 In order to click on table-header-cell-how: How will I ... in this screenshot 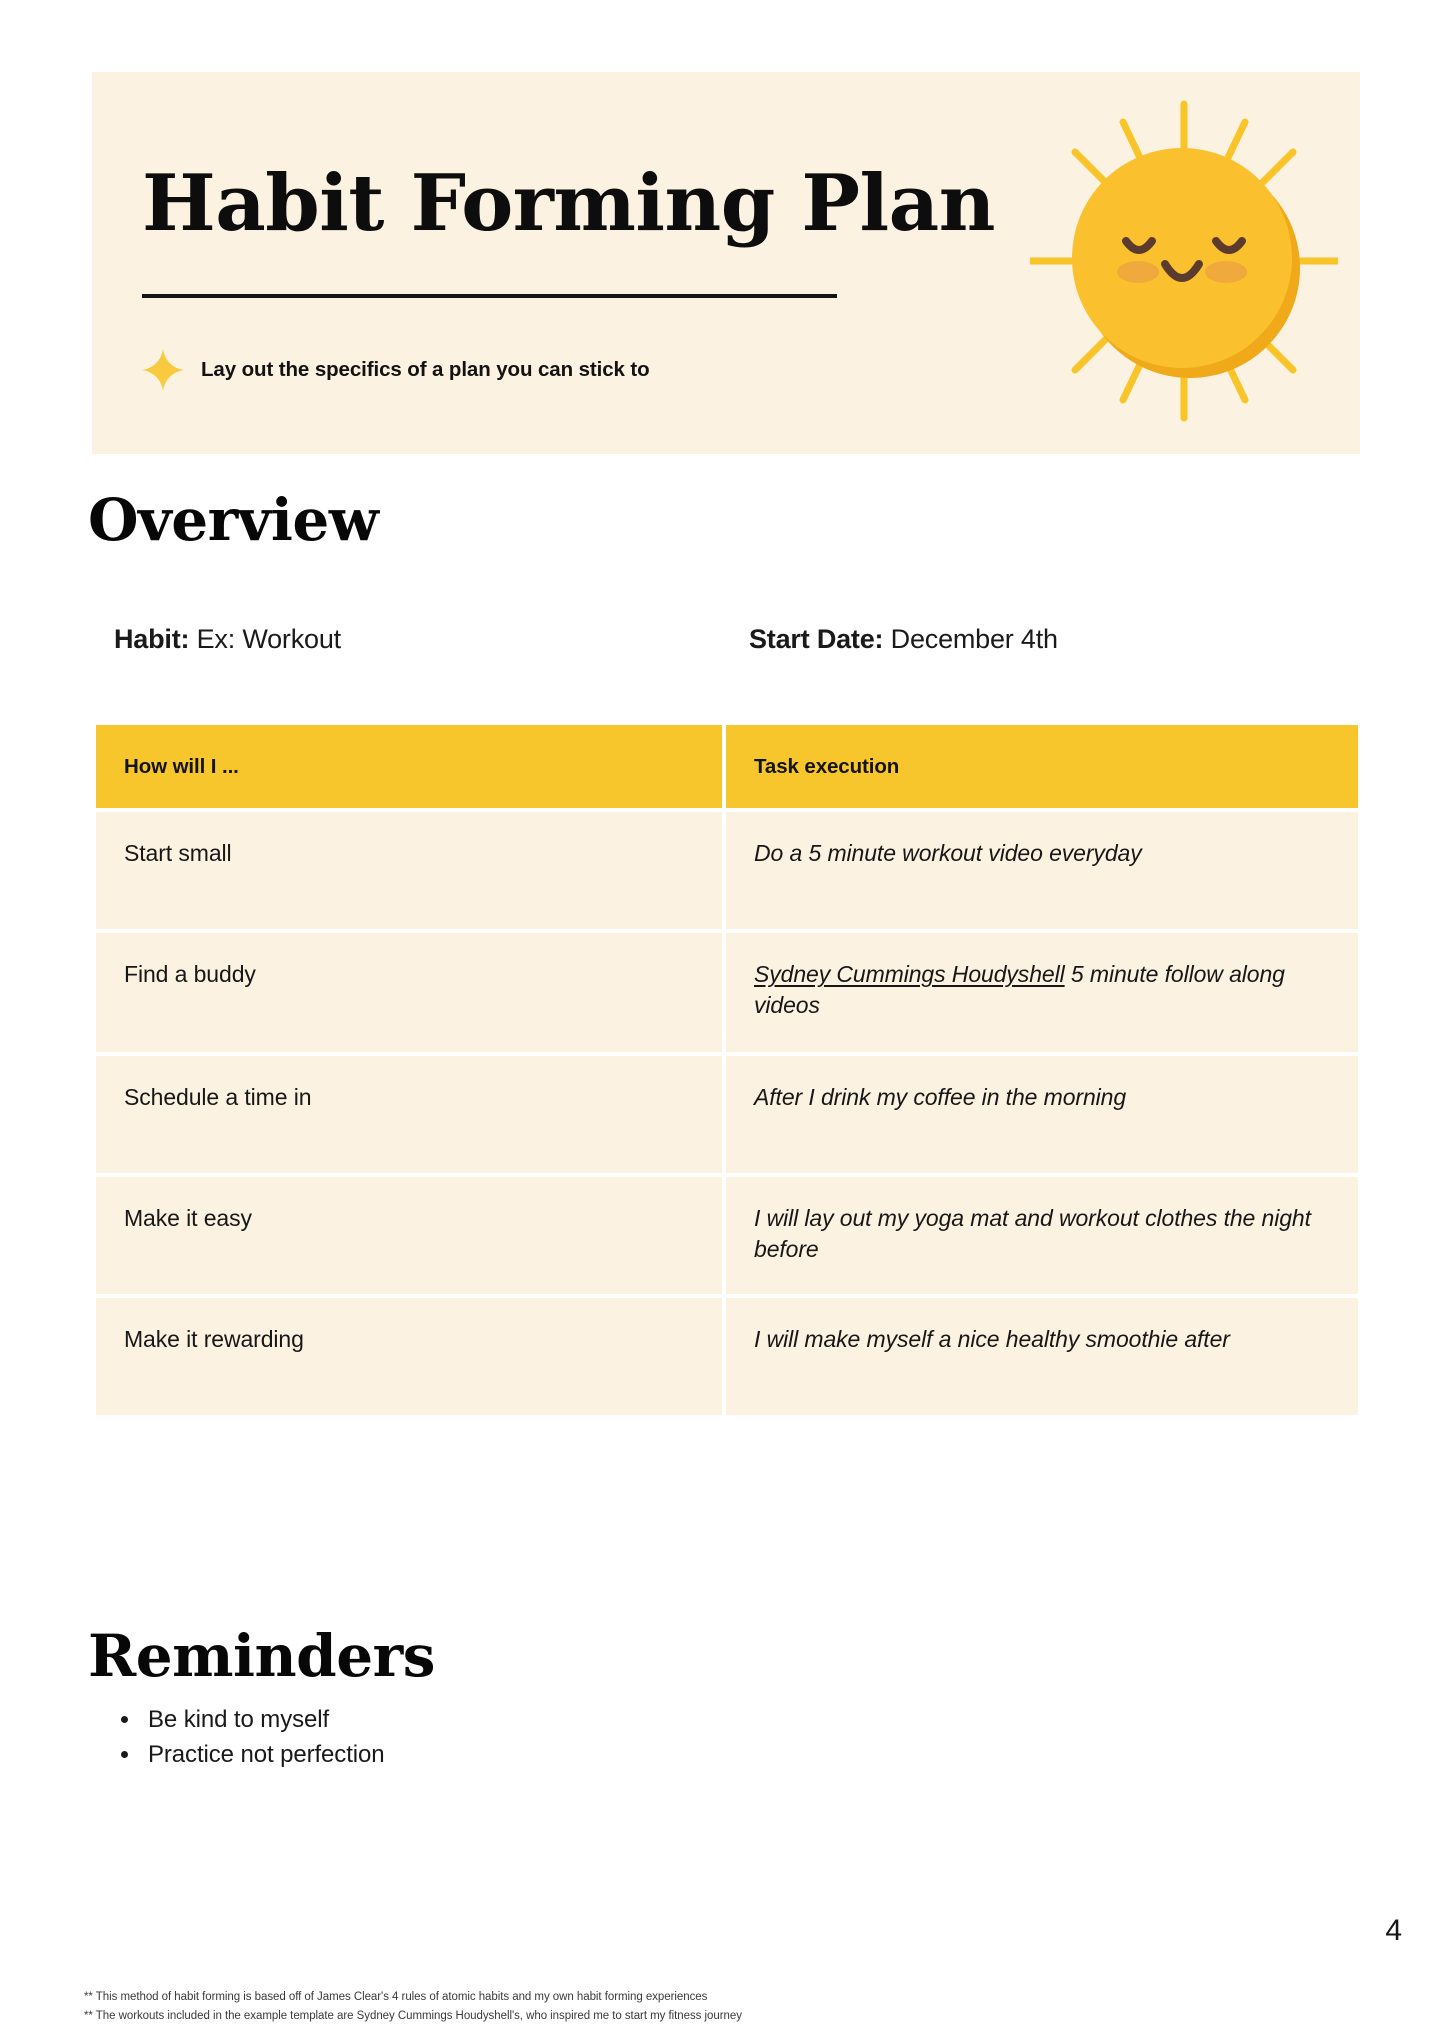, I will do `click(409, 766)`.